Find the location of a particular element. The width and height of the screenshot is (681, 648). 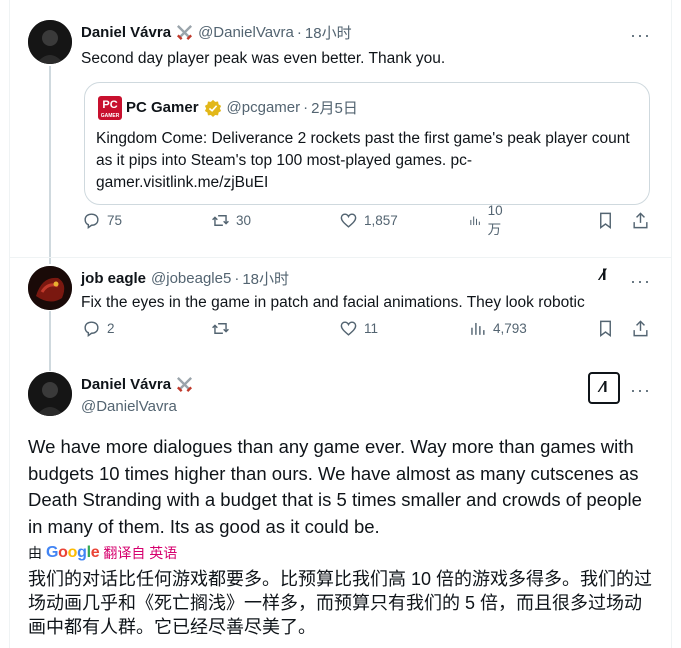

pc-gamer-logo: PC GAMER is located at coordinates (110, 108).